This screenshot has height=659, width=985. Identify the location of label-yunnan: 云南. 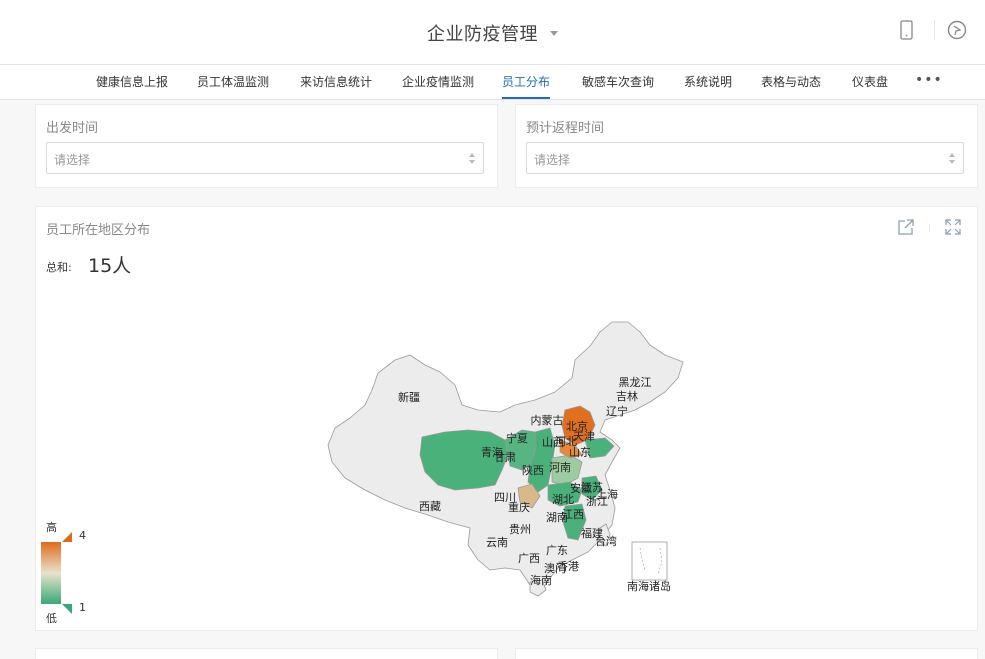
(497, 542).